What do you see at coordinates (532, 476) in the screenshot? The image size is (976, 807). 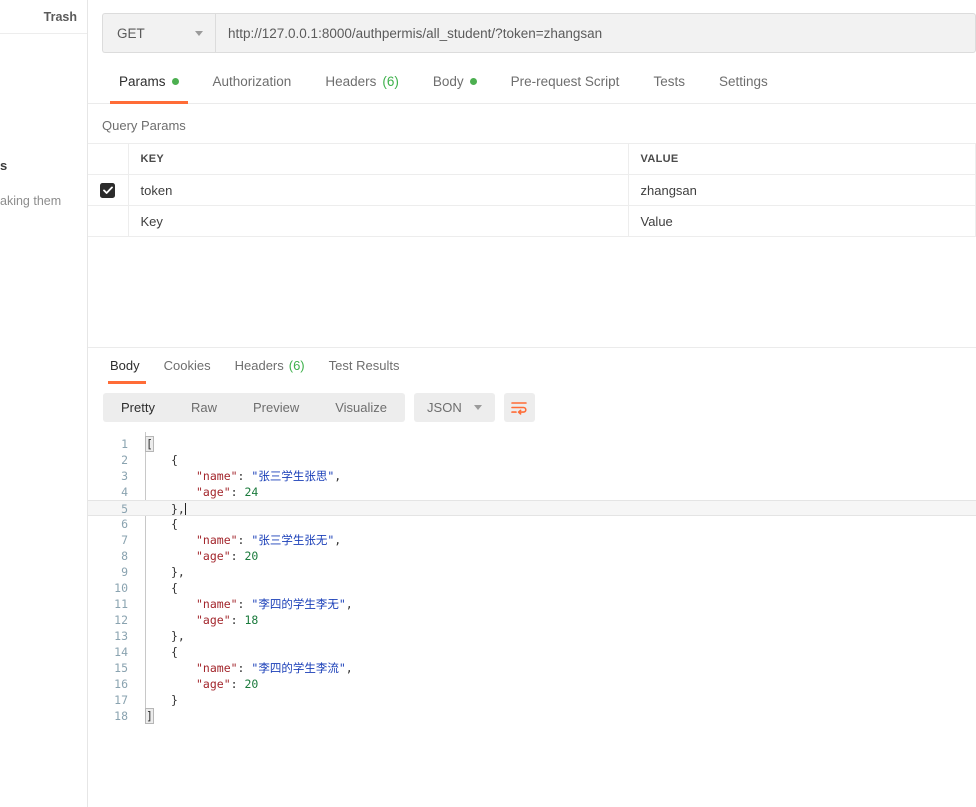 I see `code-line: 3 "name": "张三学生张思",` at bounding box center [532, 476].